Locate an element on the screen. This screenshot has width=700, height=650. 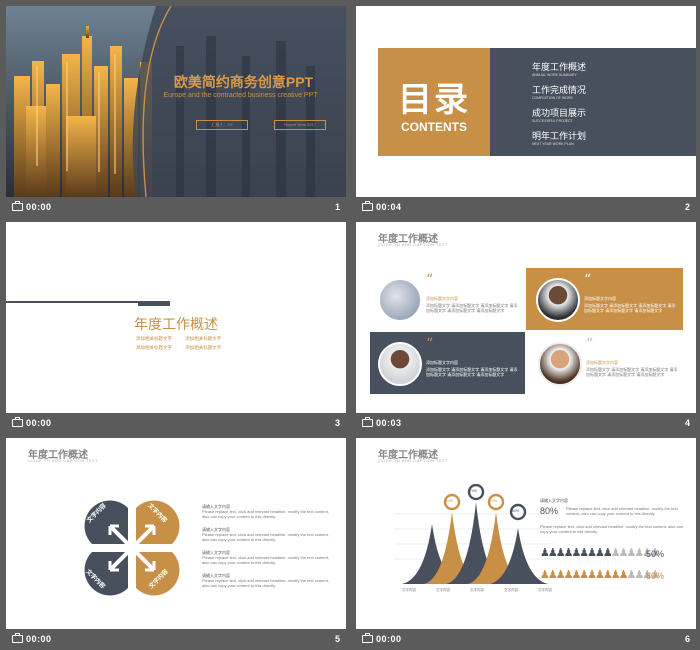
peak-label-4: 60% is located at coordinates (516, 511).